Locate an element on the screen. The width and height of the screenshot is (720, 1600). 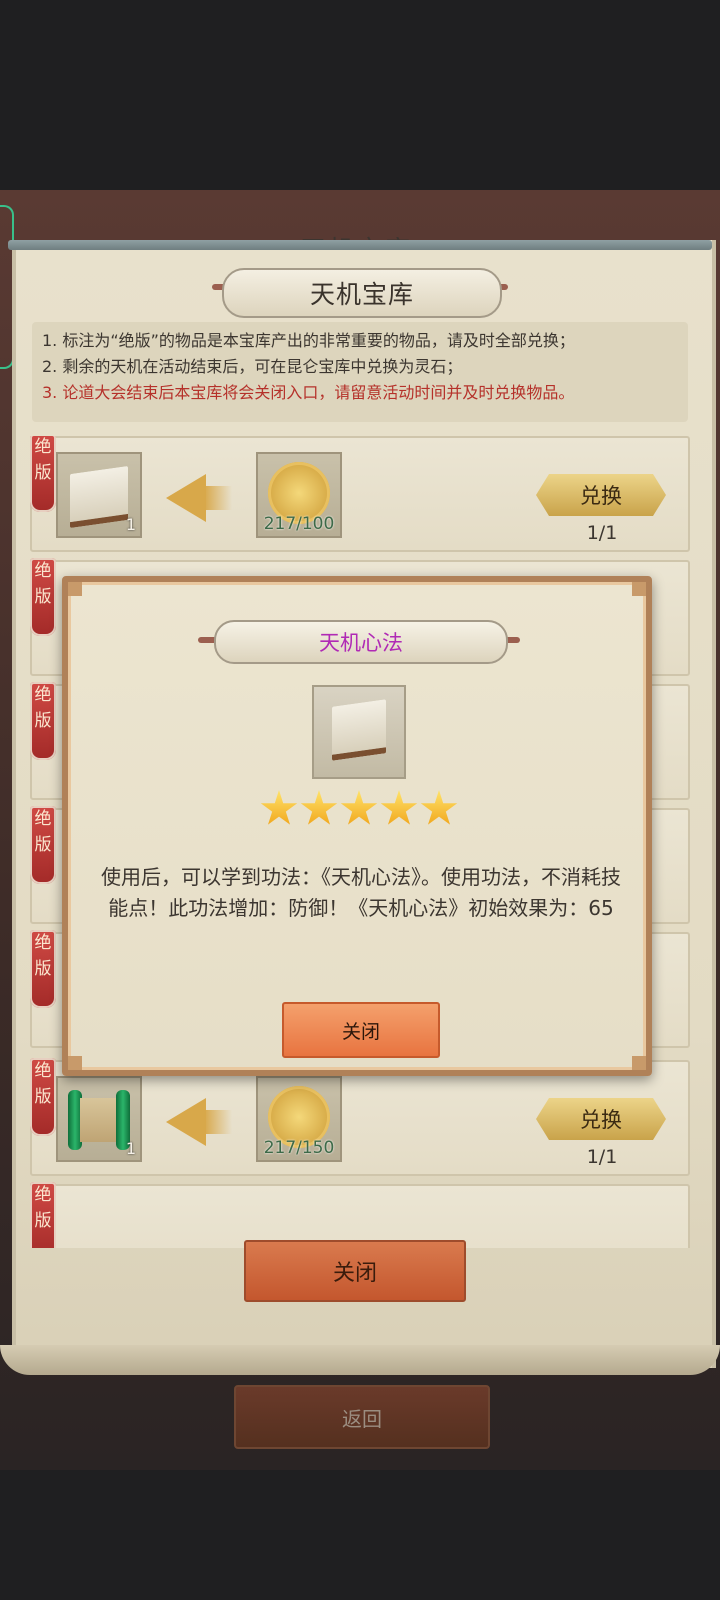
star-rating is located at coordinates (360, 812).